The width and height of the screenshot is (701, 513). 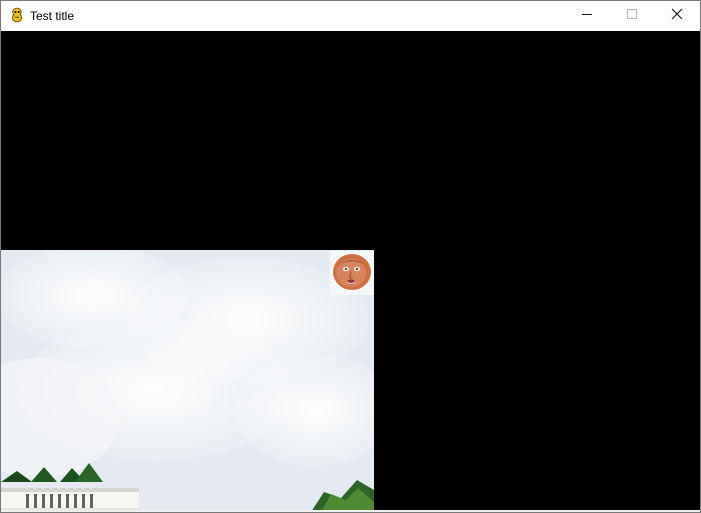 What do you see at coordinates (17, 15) in the screenshot?
I see `pygame-snake-icon` at bounding box center [17, 15].